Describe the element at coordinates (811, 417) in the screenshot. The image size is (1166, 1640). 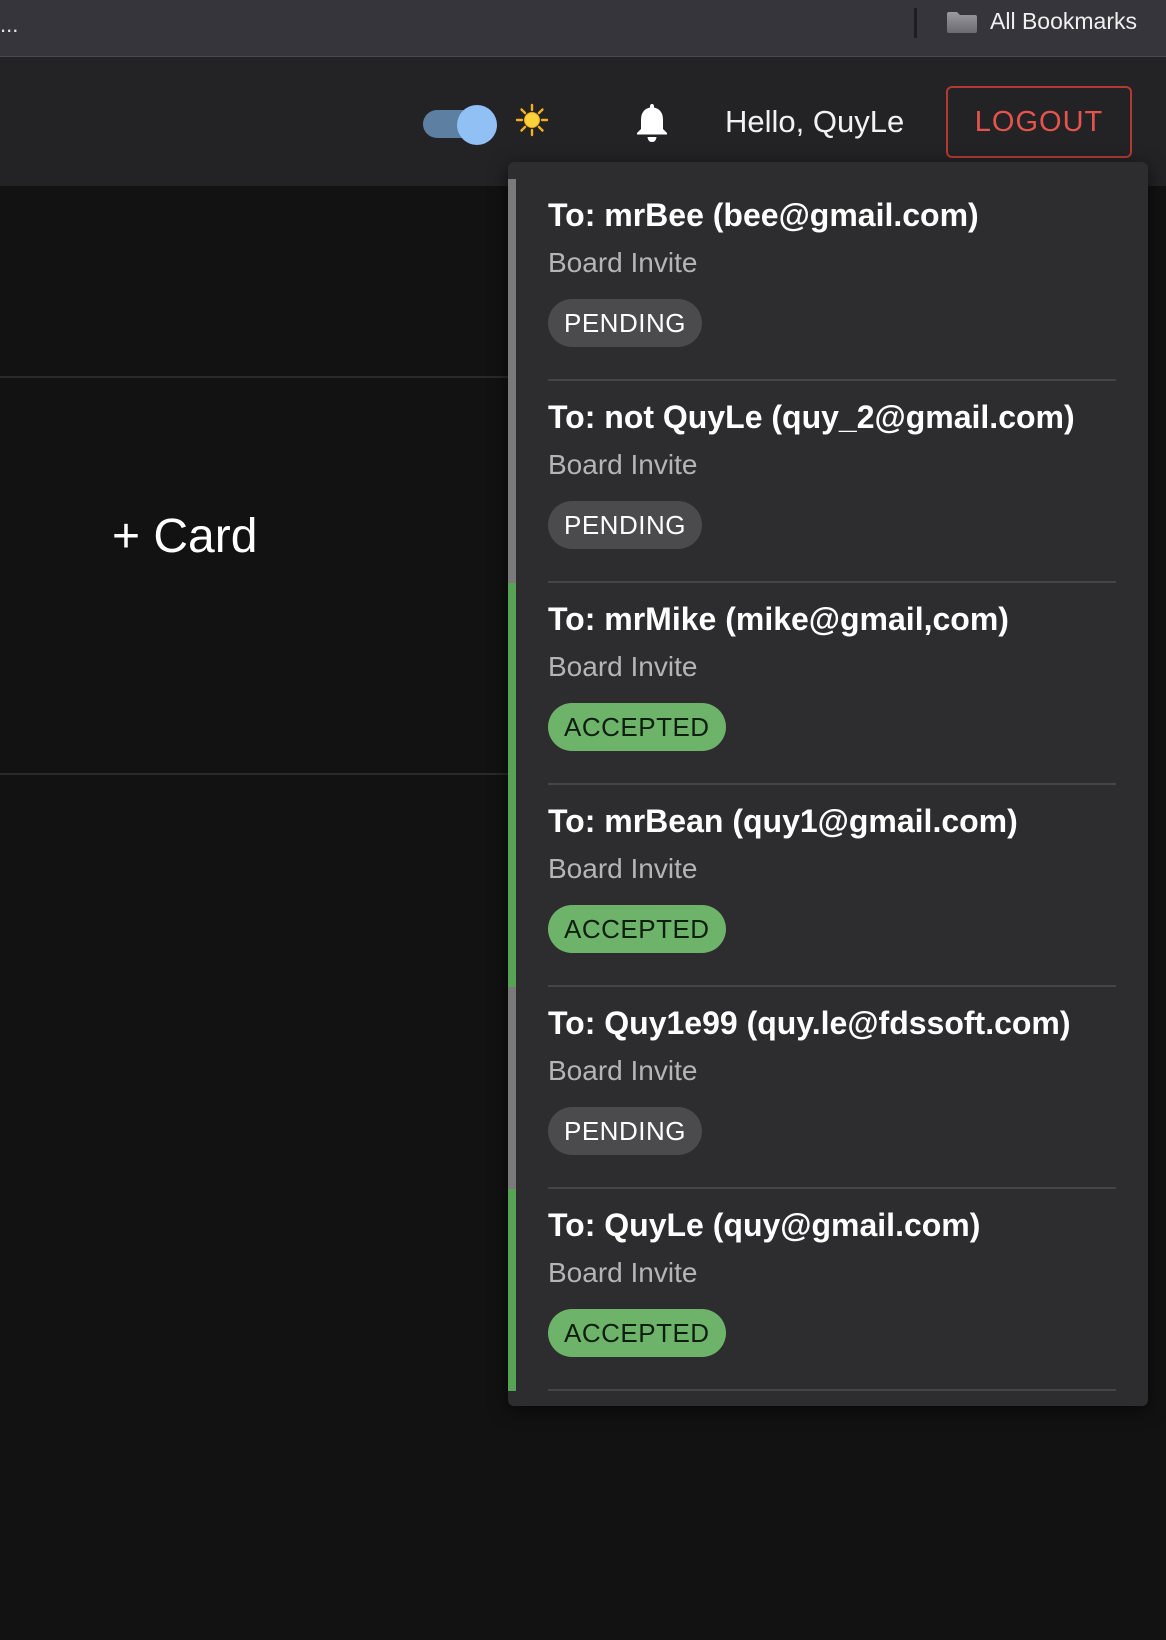
I see `notification-recipient: To: not QuyLe (quy_2@gmail.com)` at that location.